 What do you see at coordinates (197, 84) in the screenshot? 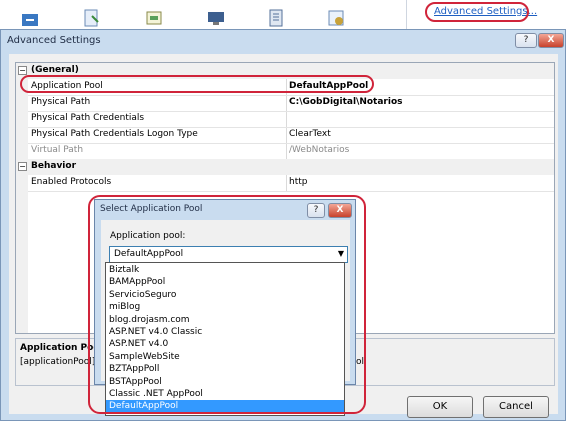
I see `highlight-ring-application-pool` at bounding box center [197, 84].